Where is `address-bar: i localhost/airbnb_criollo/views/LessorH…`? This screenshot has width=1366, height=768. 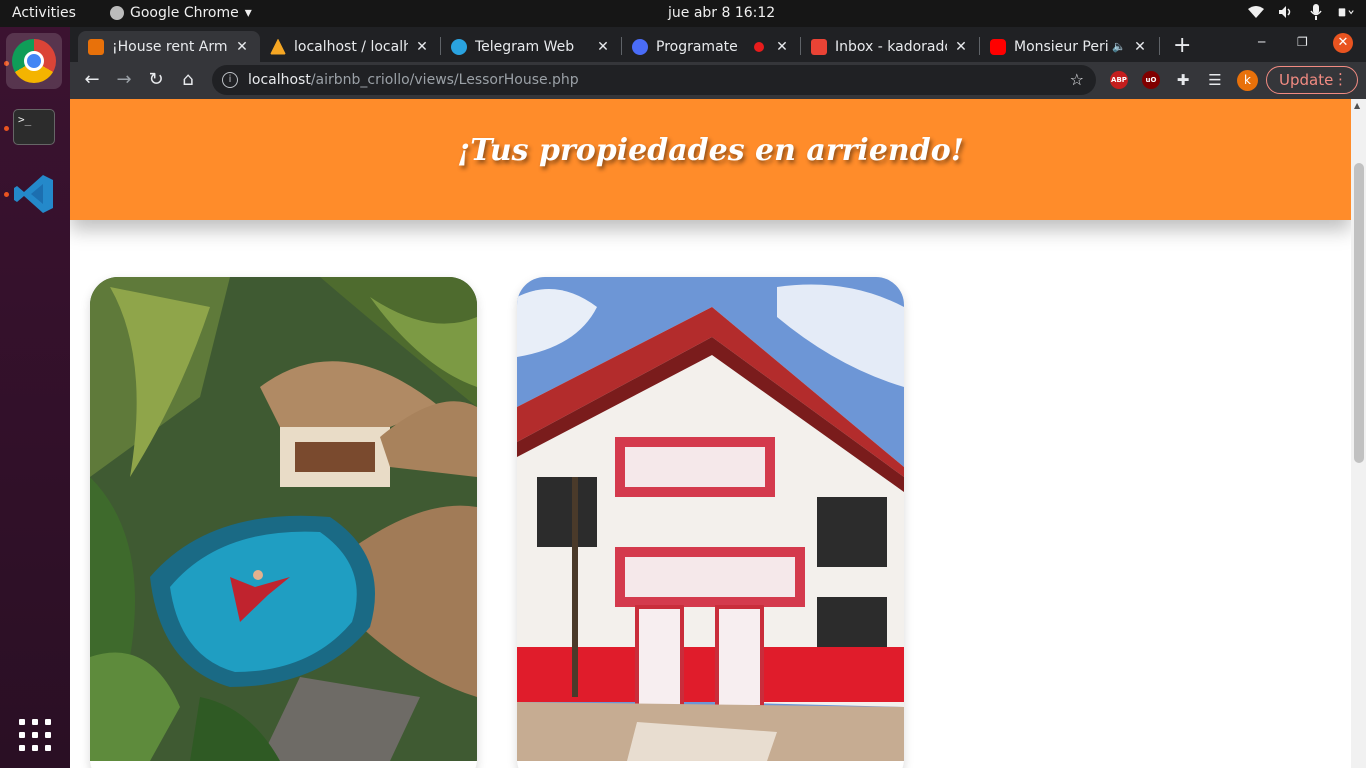
address-bar: i localhost/airbnb_criollo/views/LessorH… is located at coordinates (654, 80).